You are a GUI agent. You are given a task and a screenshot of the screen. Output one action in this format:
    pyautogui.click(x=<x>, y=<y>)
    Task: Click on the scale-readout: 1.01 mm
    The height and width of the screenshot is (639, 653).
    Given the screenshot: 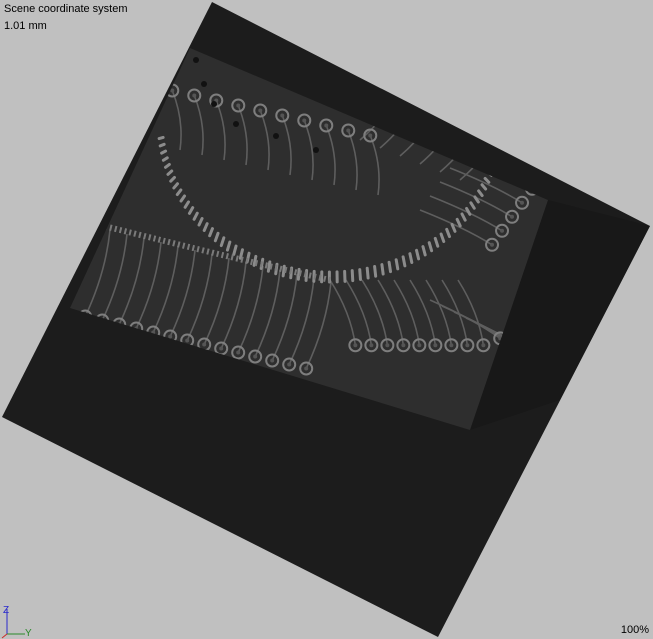 What is the action you would take?
    pyautogui.click(x=25, y=26)
    